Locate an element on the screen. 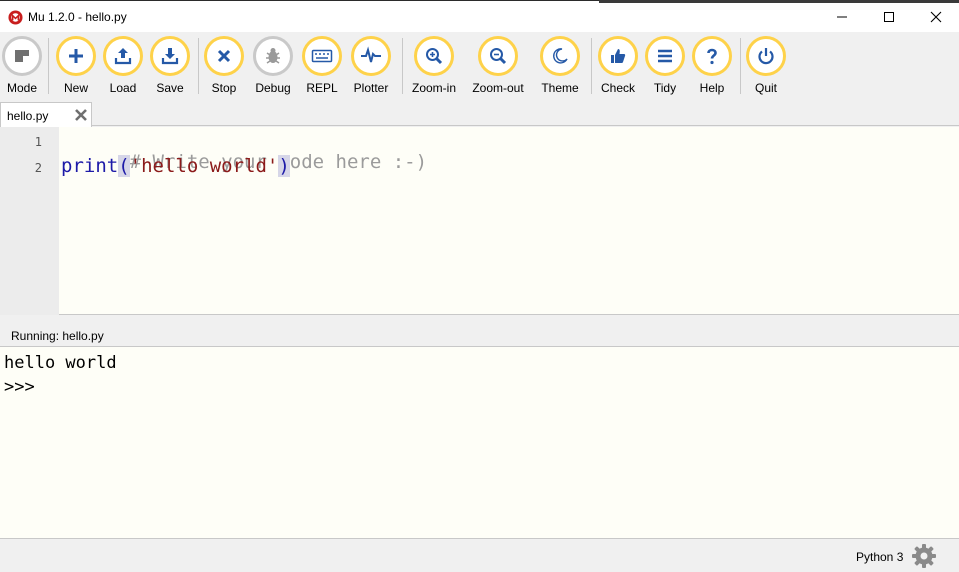 This screenshot has height=572, width=959. zoom-in-label: Zoom-in is located at coordinates (433, 88).